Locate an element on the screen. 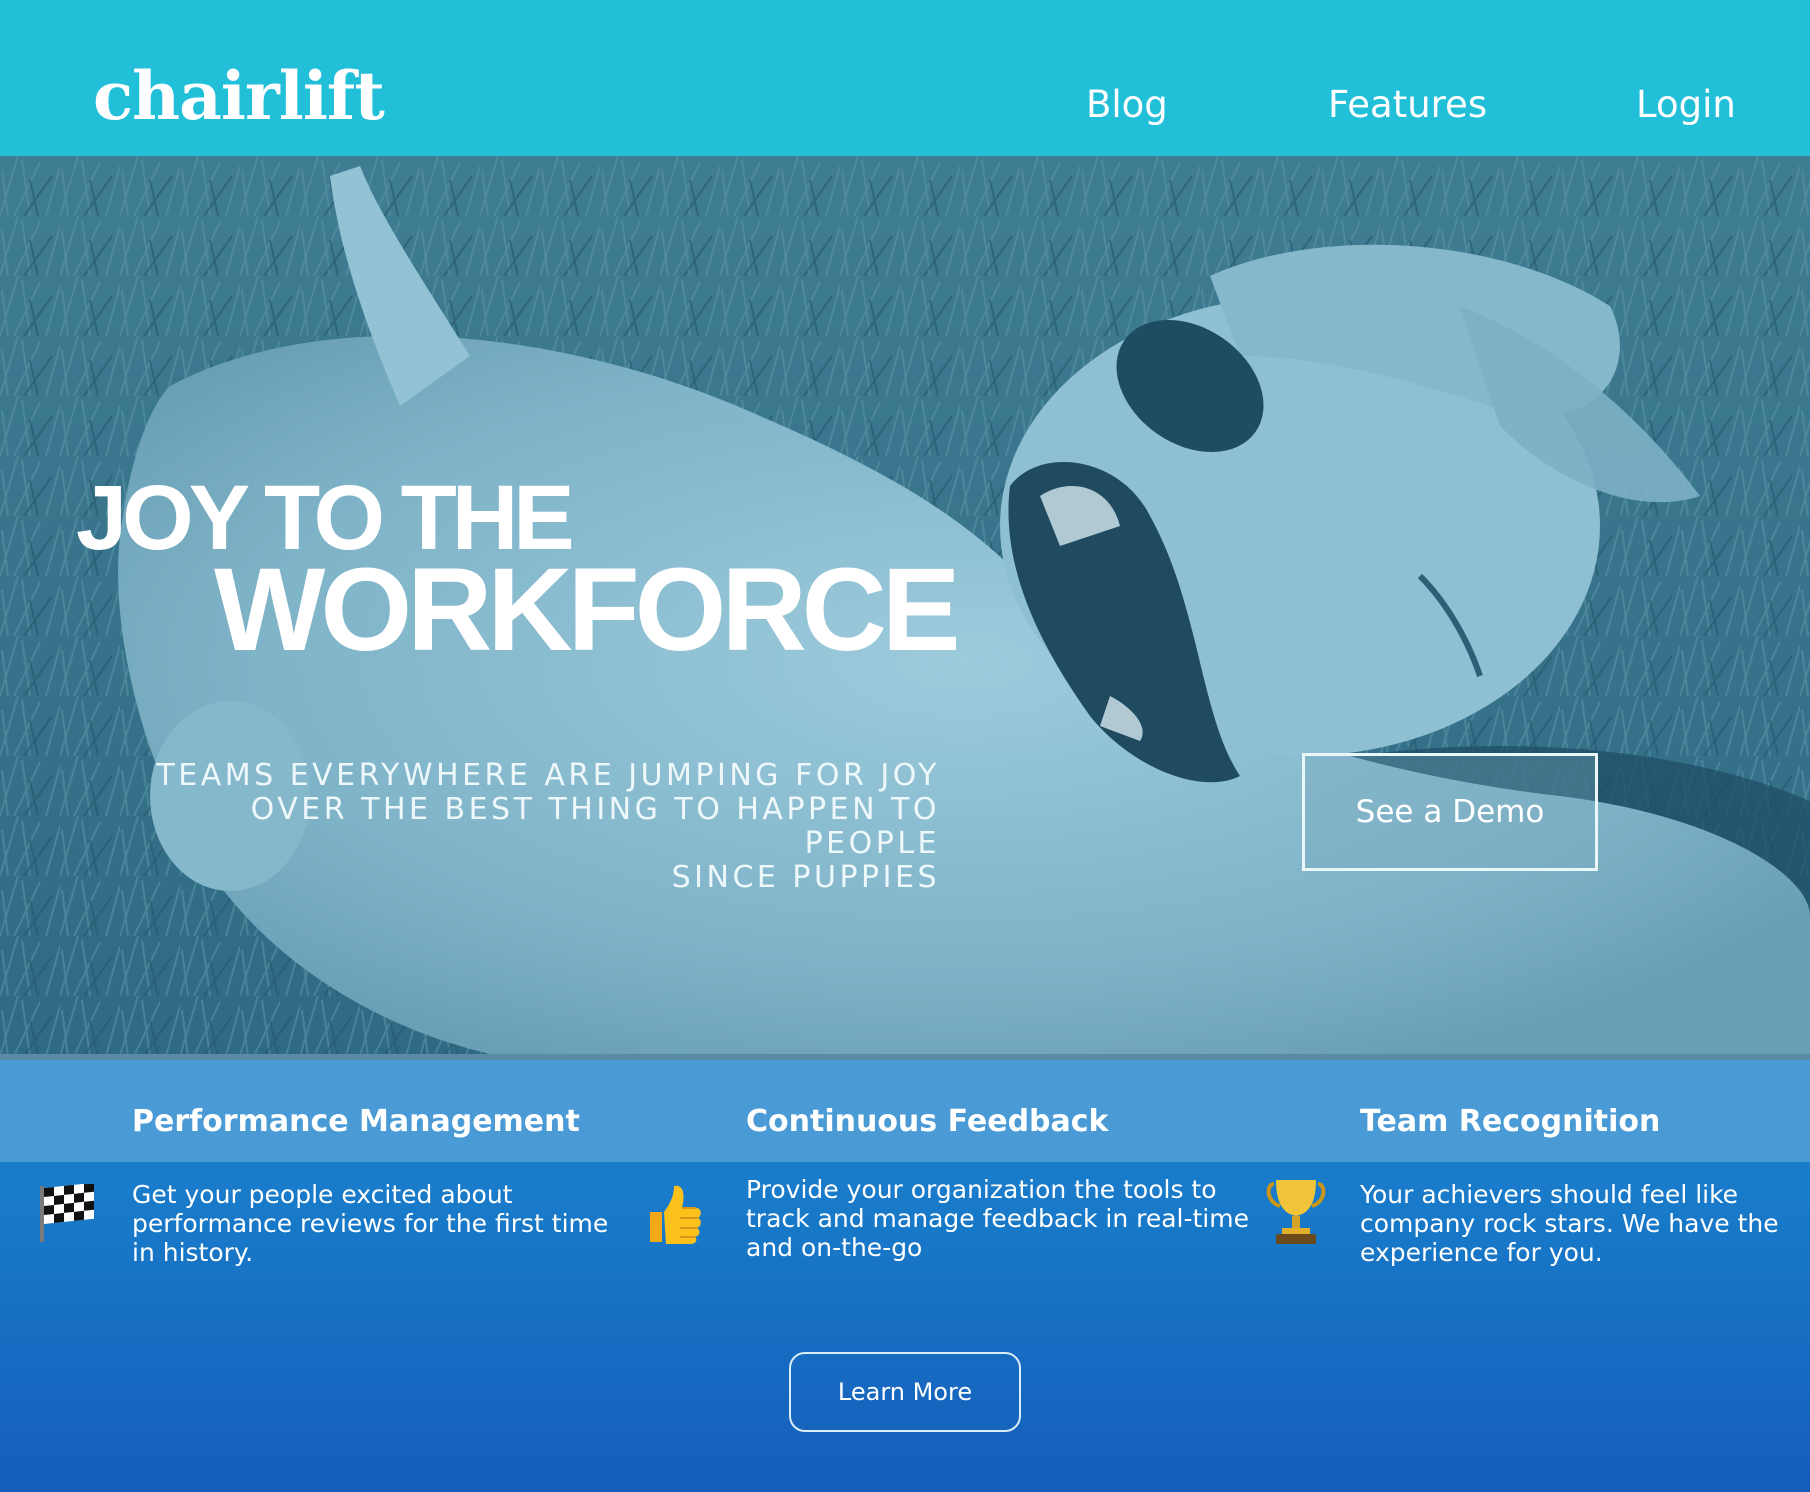 The image size is (1810, 1492). feature-title-performance: Performance Management is located at coordinates (356, 1121).